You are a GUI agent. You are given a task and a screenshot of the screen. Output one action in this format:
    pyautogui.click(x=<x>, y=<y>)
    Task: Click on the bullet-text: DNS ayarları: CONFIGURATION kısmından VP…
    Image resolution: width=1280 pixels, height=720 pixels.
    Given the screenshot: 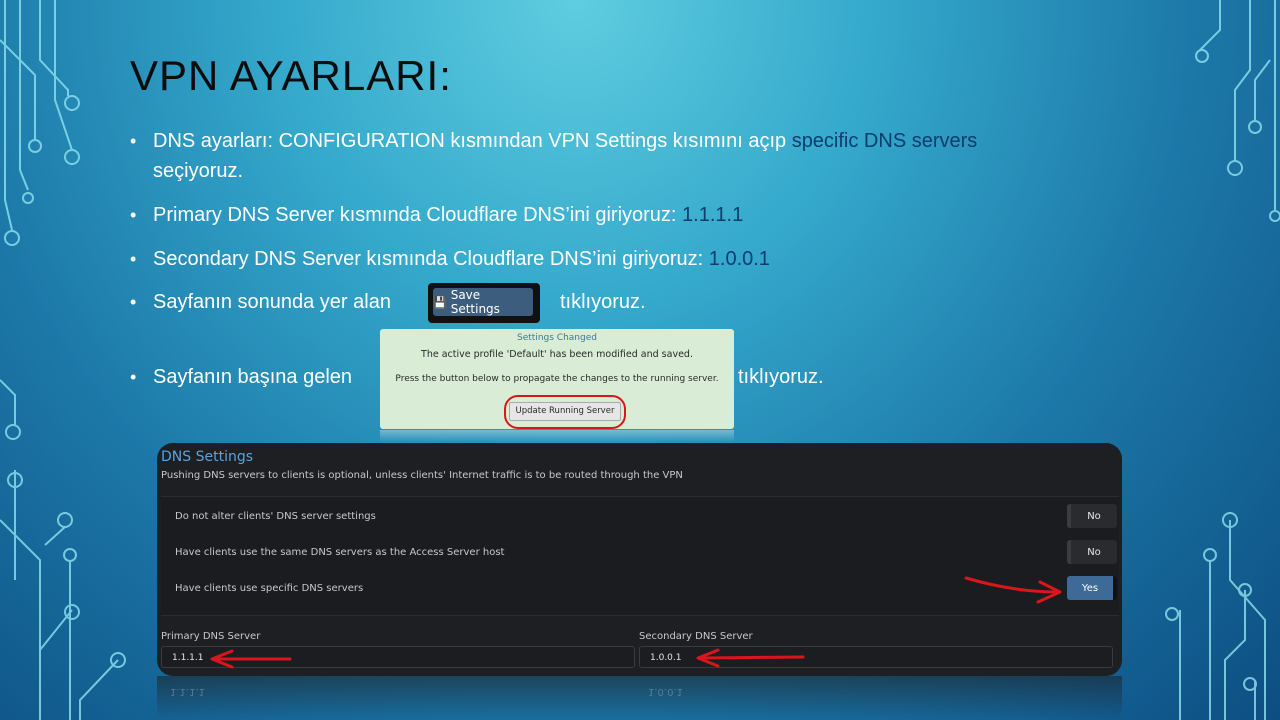 What is the action you would take?
    pyautogui.click(x=472, y=141)
    